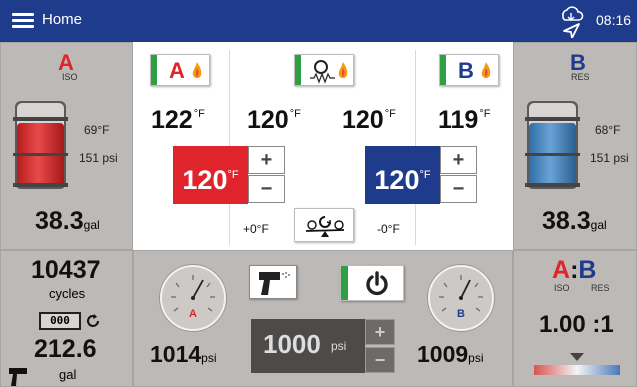  What do you see at coordinates (98, 158) in the screenshot?
I see `tank-a-pressure: 151 psi` at bounding box center [98, 158].